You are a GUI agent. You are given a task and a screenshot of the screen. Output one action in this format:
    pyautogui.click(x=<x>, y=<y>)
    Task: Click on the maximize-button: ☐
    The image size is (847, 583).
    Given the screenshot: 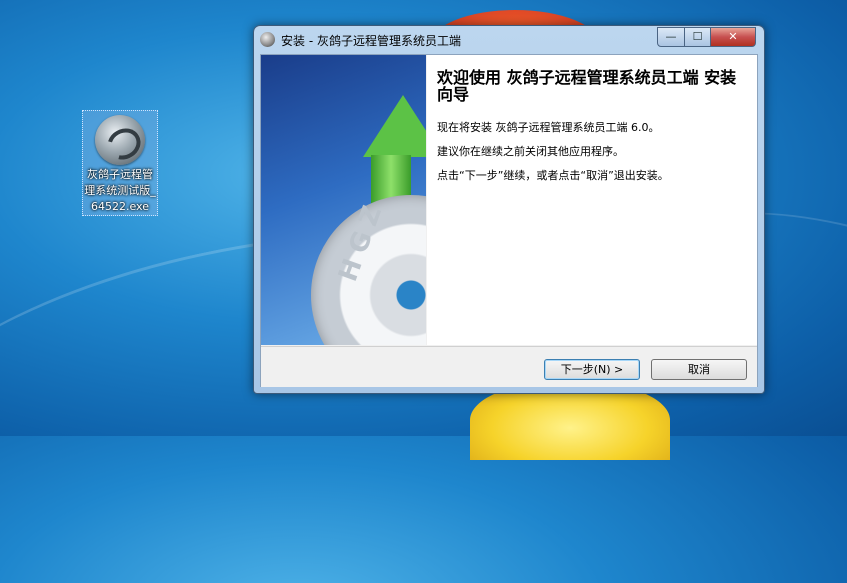 What is the action you would take?
    pyautogui.click(x=697, y=37)
    